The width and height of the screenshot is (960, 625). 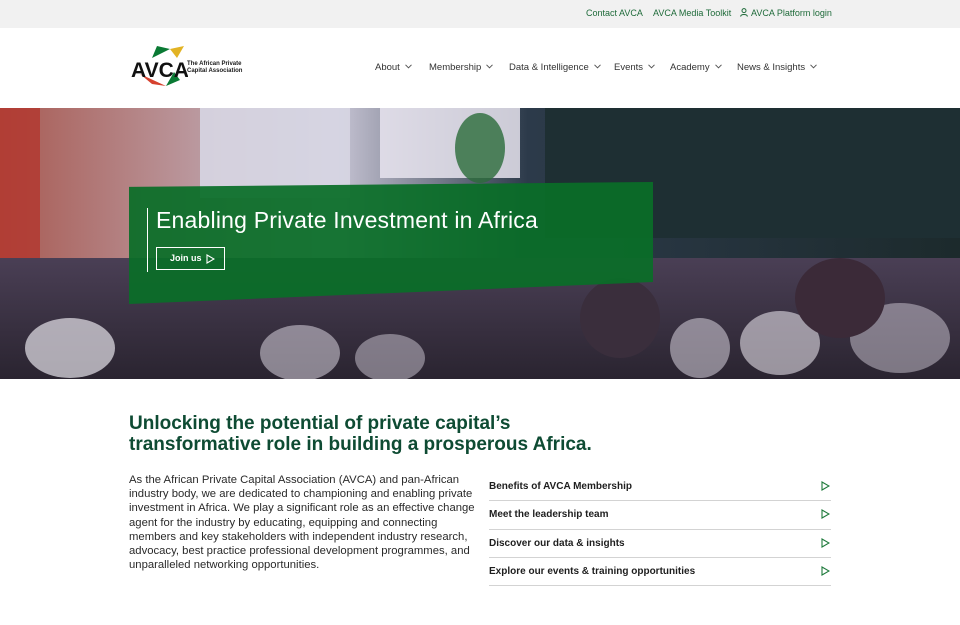 What do you see at coordinates (744, 12) in the screenshot?
I see `user-icon` at bounding box center [744, 12].